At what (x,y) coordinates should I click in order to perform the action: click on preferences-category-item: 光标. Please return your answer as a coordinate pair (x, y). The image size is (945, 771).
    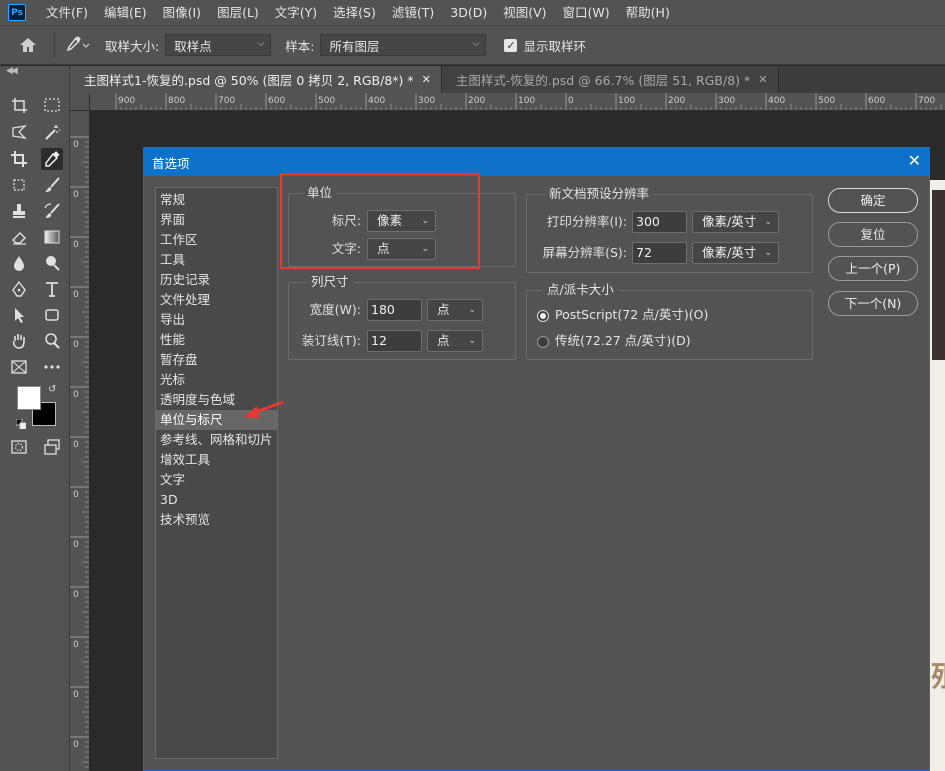
    Looking at the image, I should click on (216, 380).